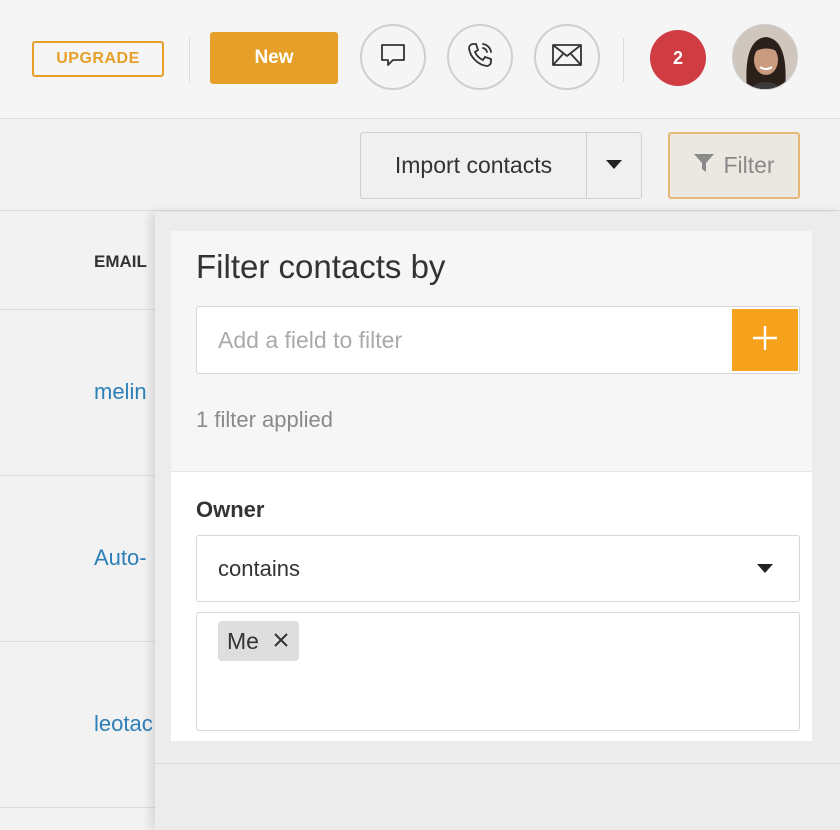 The height and width of the screenshot is (830, 840). What do you see at coordinates (120, 558) in the screenshot?
I see `contact-email-link: Auto-` at bounding box center [120, 558].